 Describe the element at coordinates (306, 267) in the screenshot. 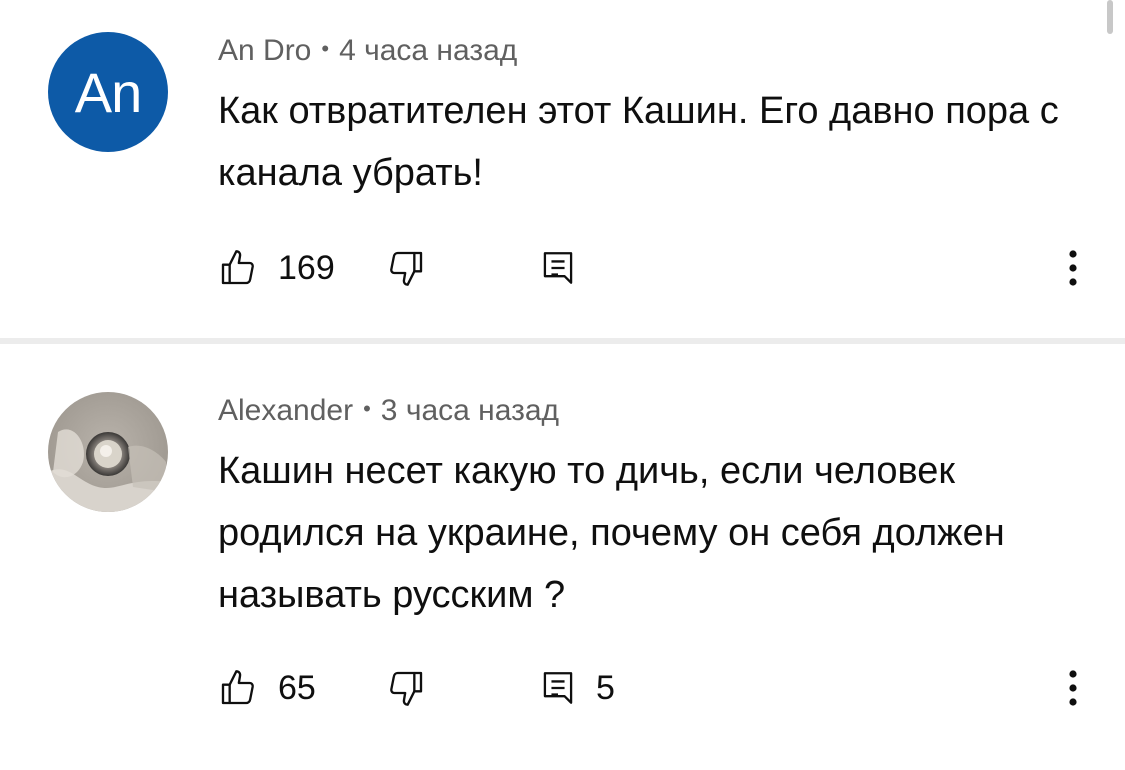

I see `like-count: 169` at that location.